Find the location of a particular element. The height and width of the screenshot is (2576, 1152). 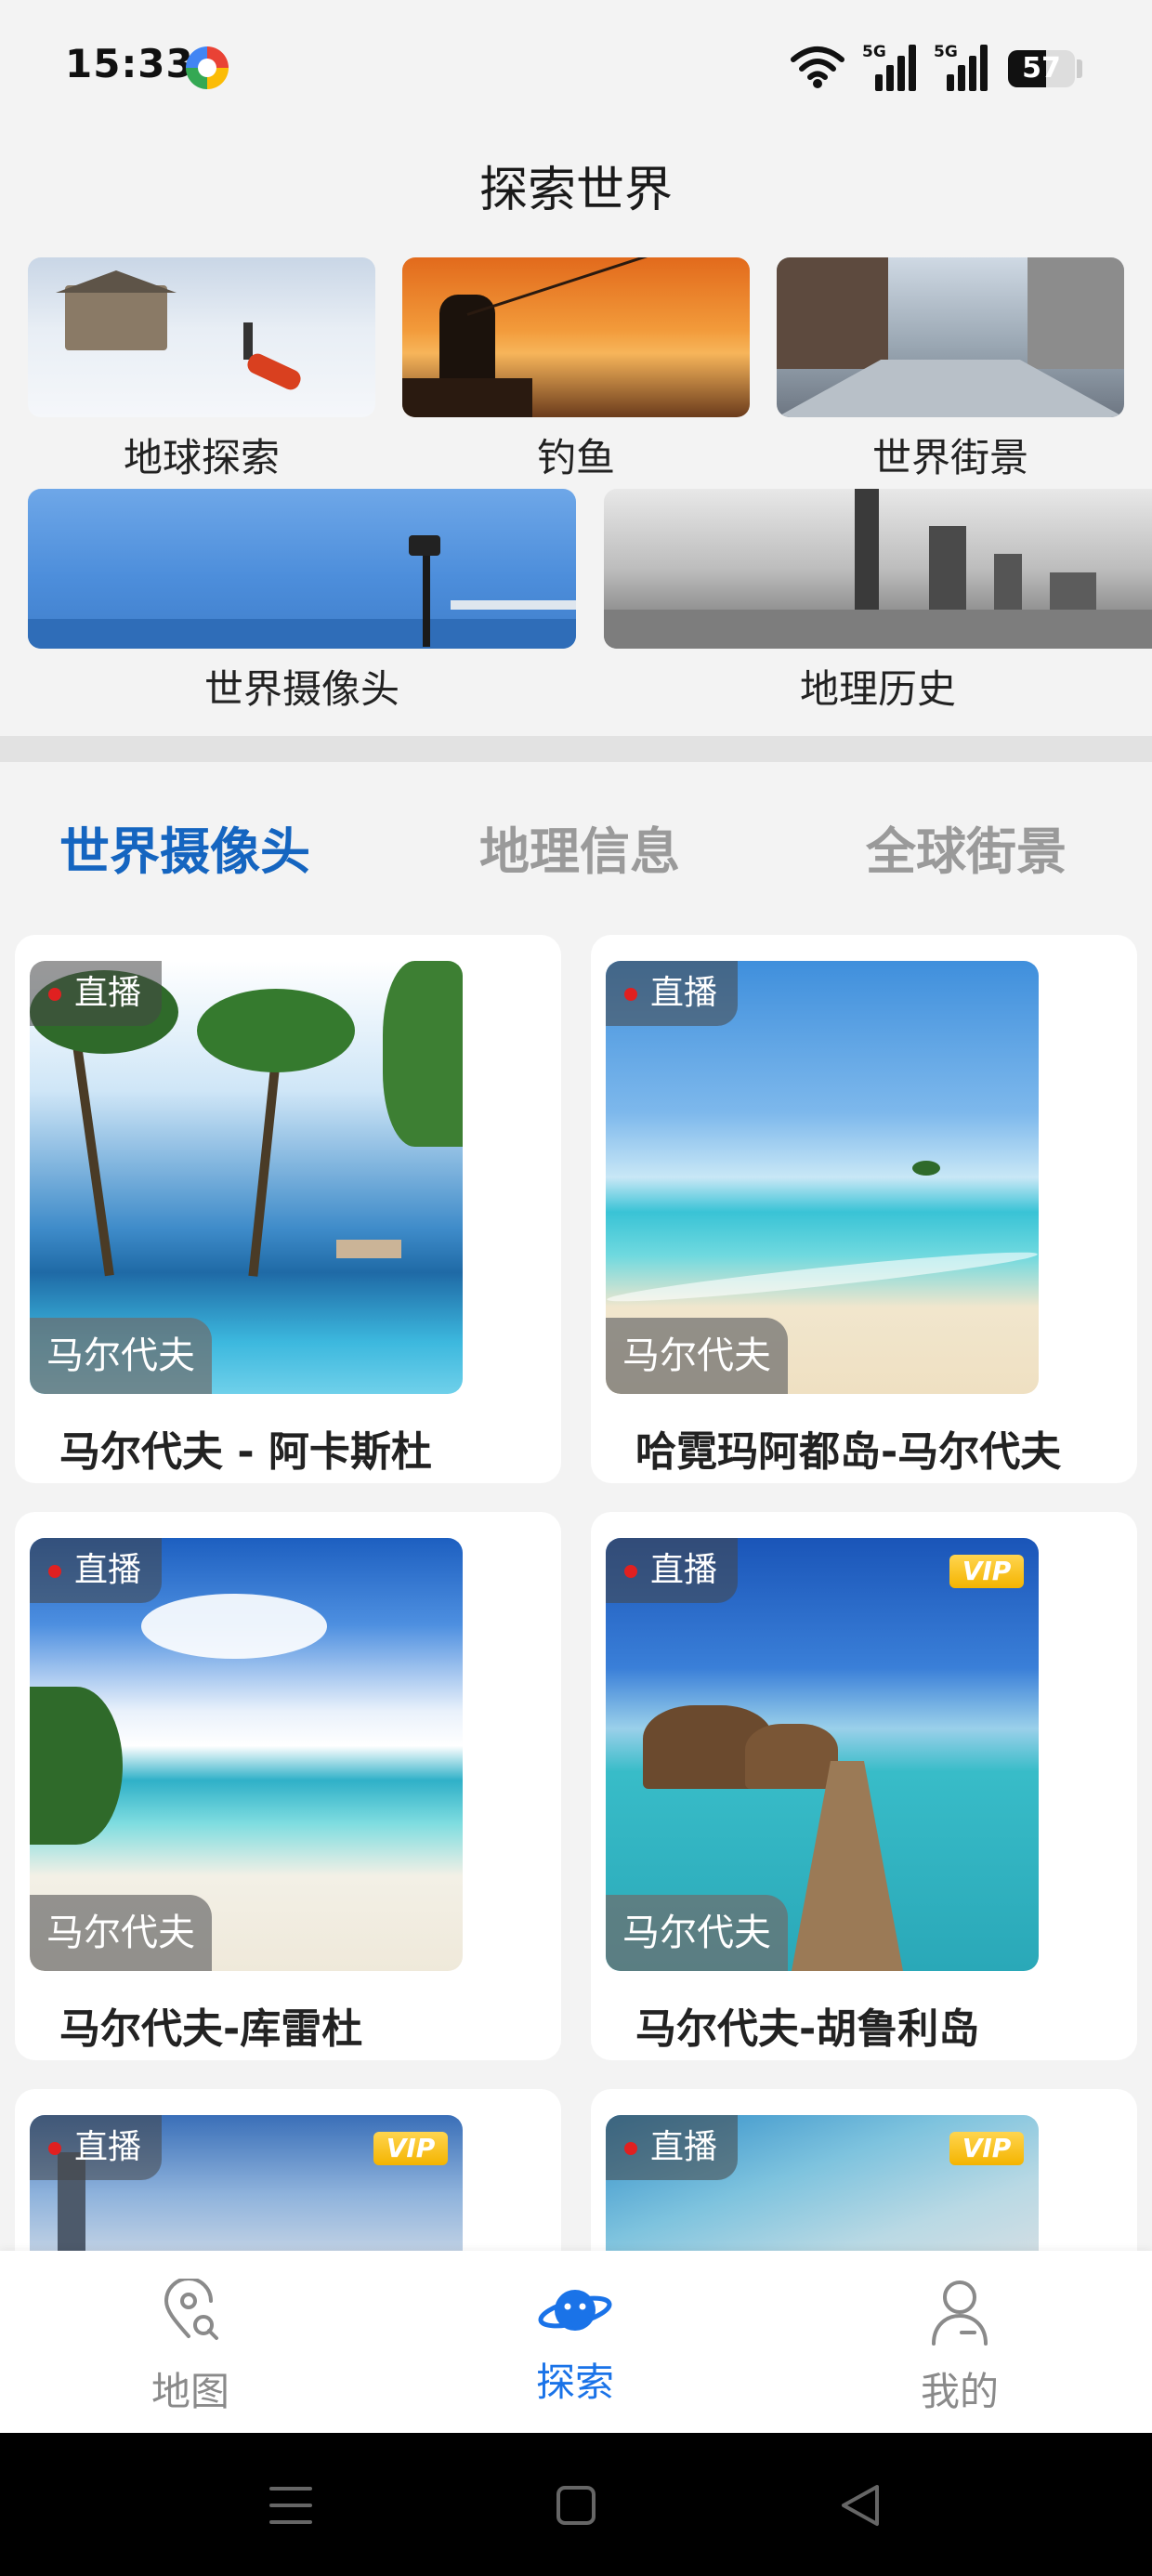

map-pin-icon is located at coordinates (191, 2309).